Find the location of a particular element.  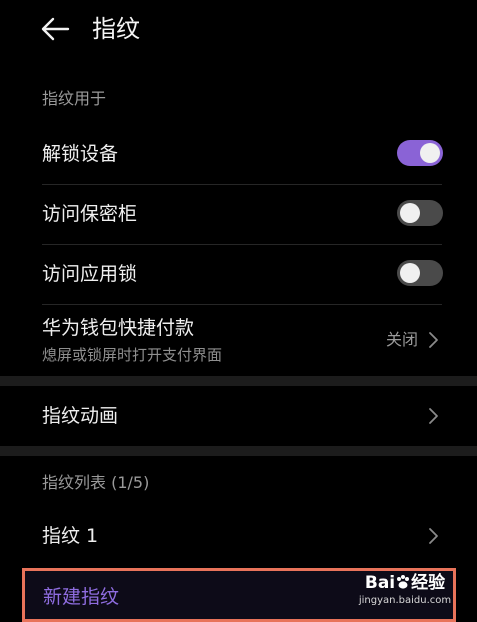

watermark-logo: Bai 经验 is located at coordinates (405, 583).